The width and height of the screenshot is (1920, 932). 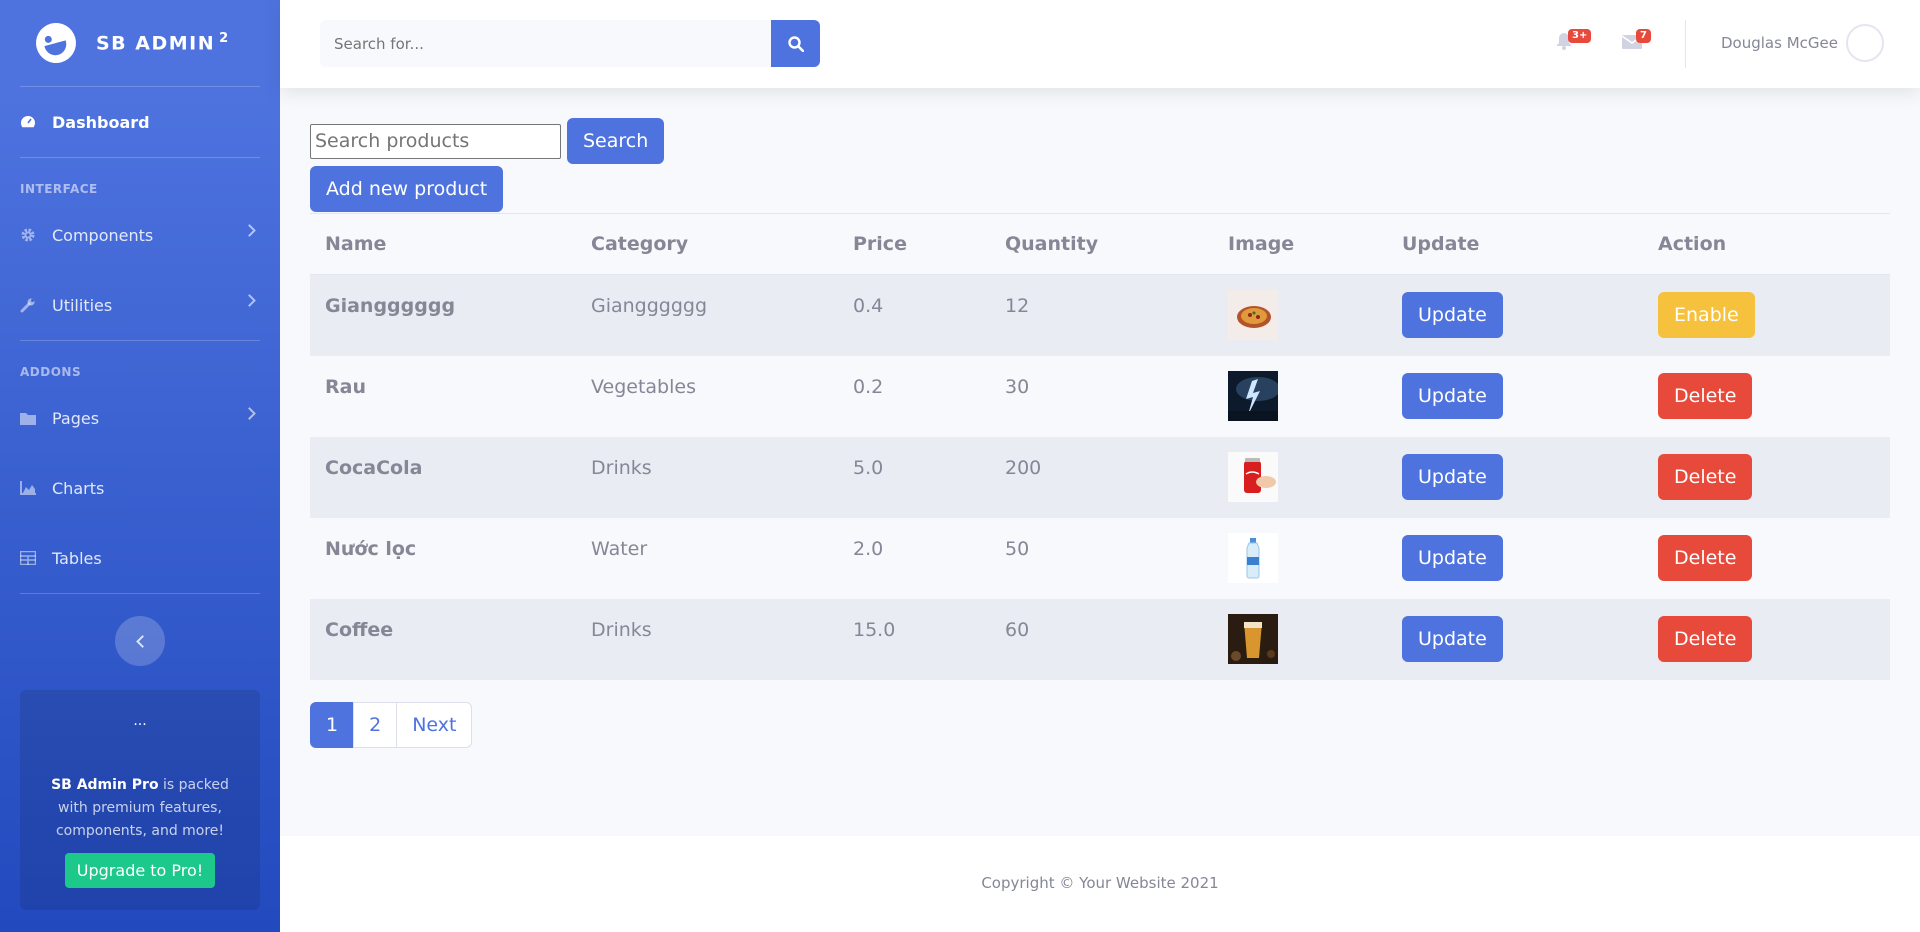 I want to click on search-icon, so click(x=795, y=43).